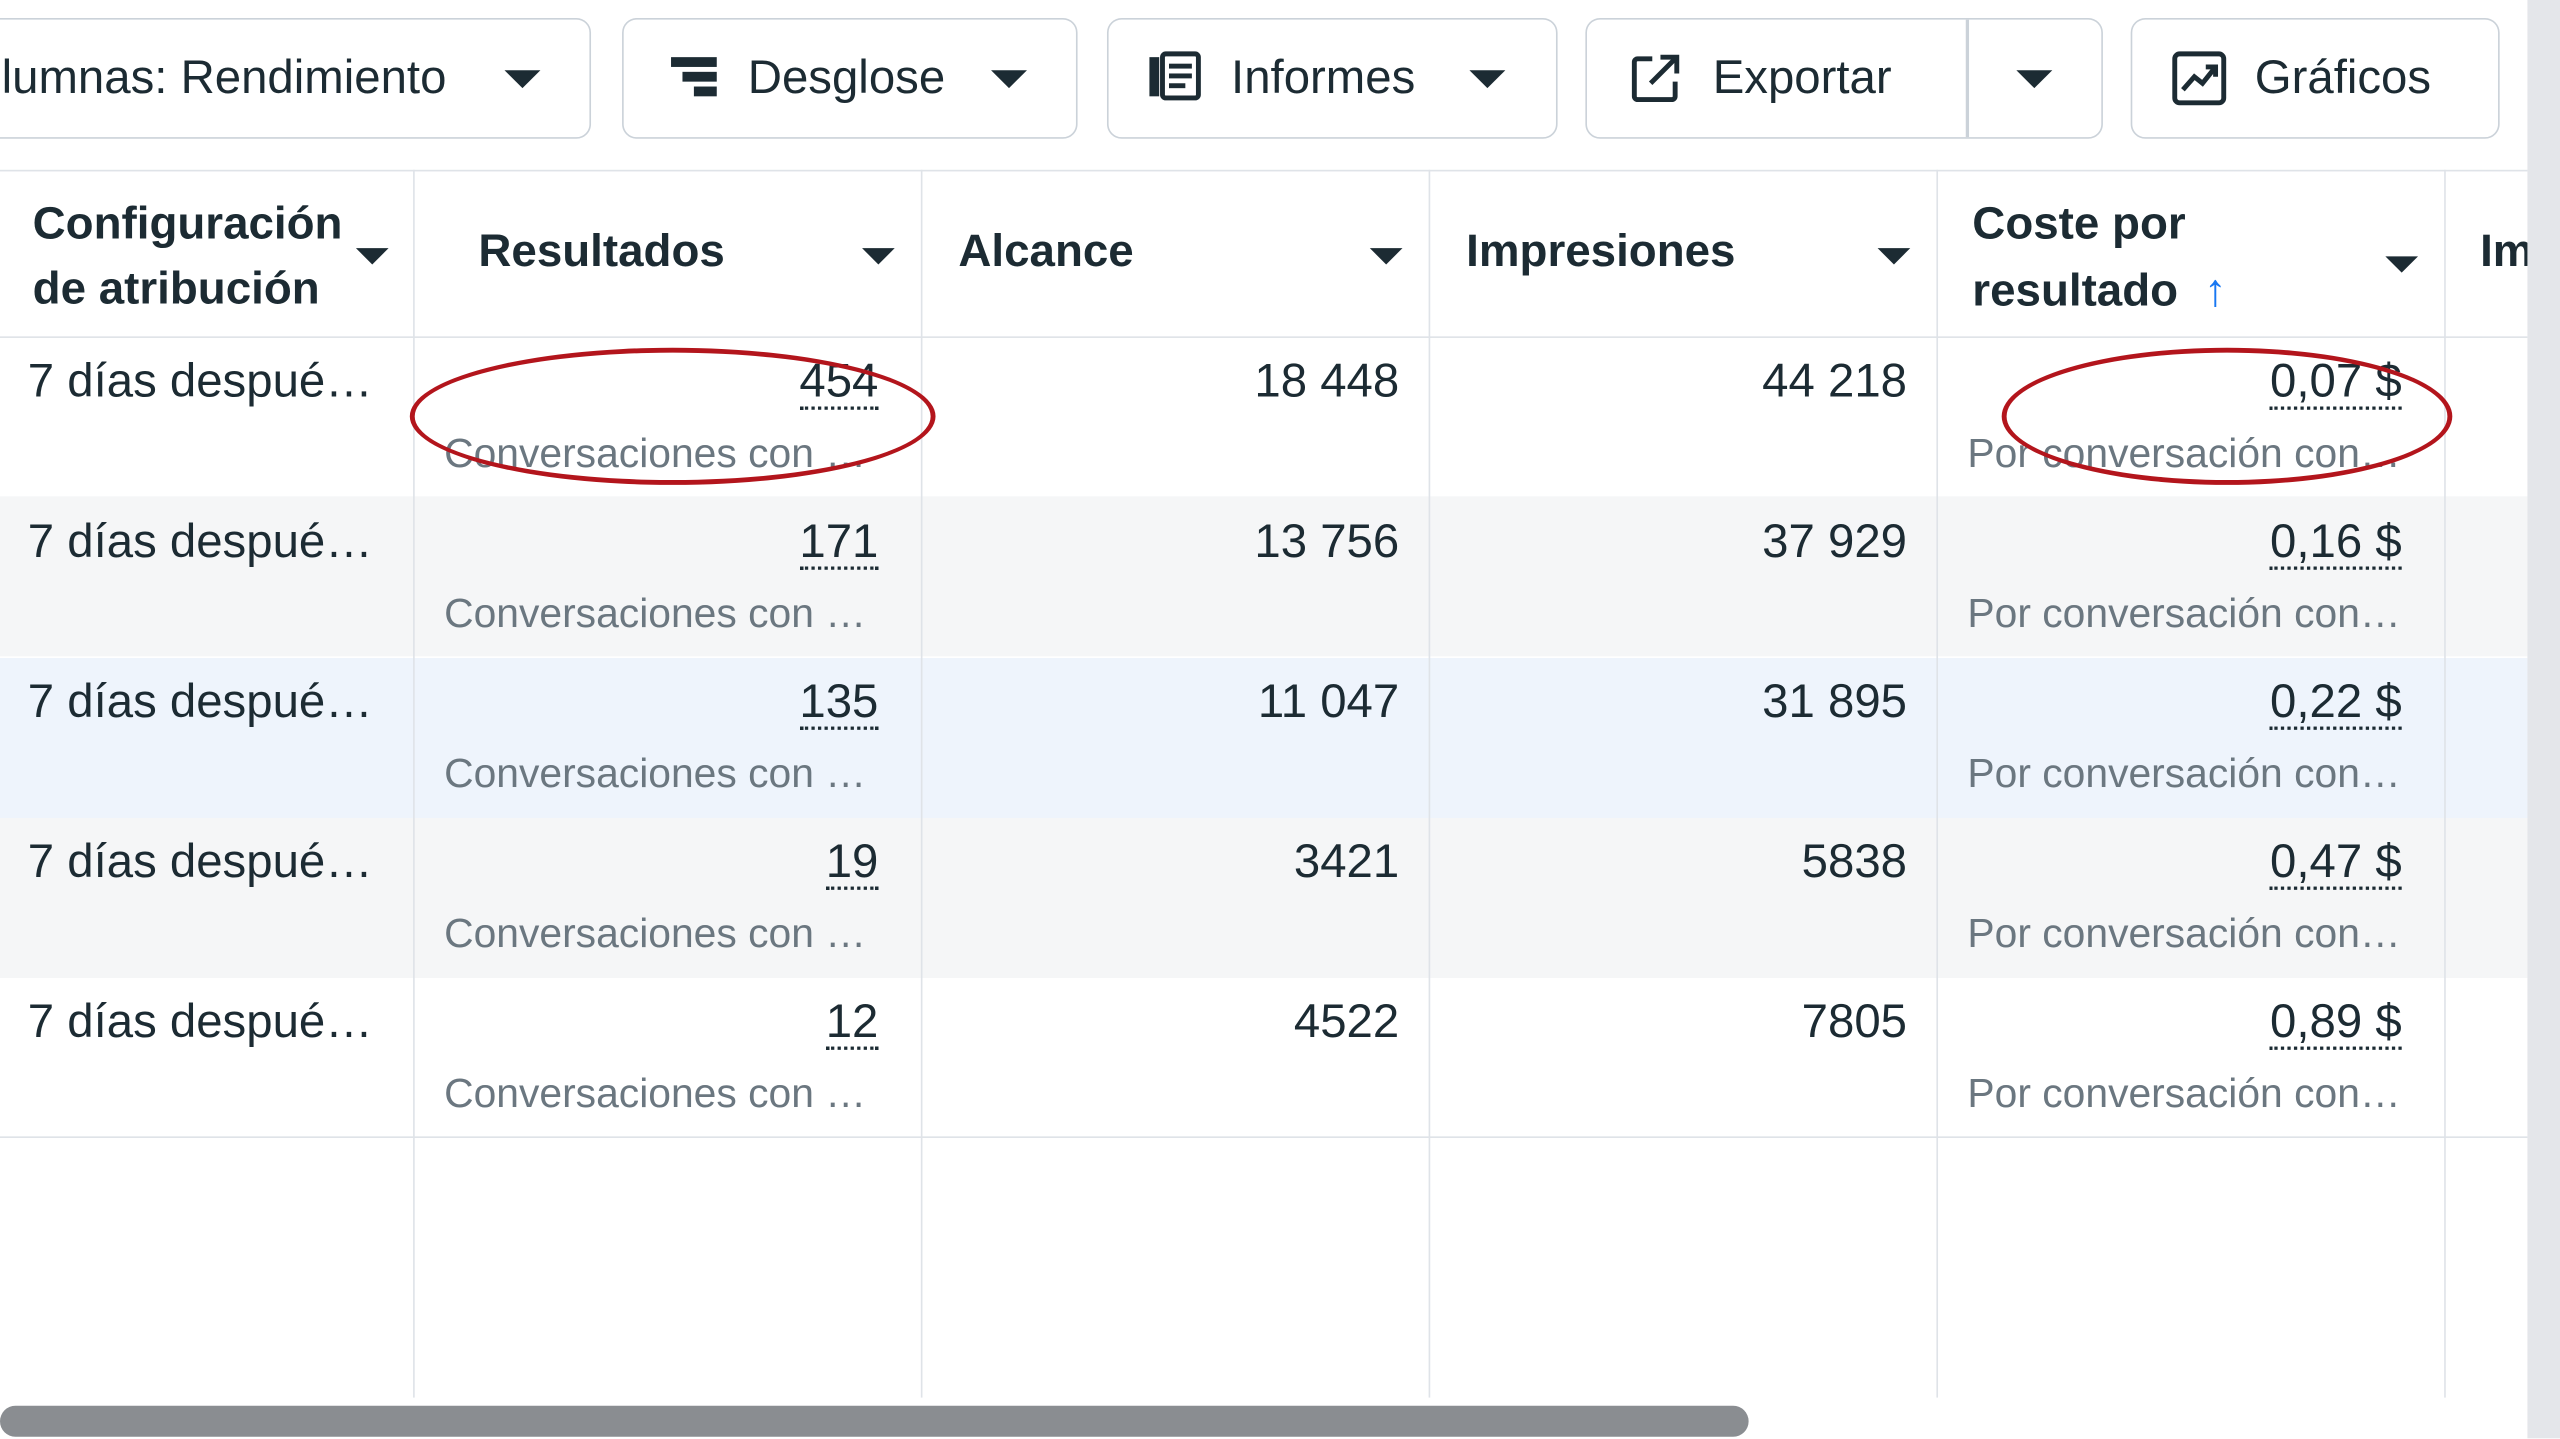 The width and height of the screenshot is (2560, 1439). I want to click on export-button-group: Exportar, so click(1844, 78).